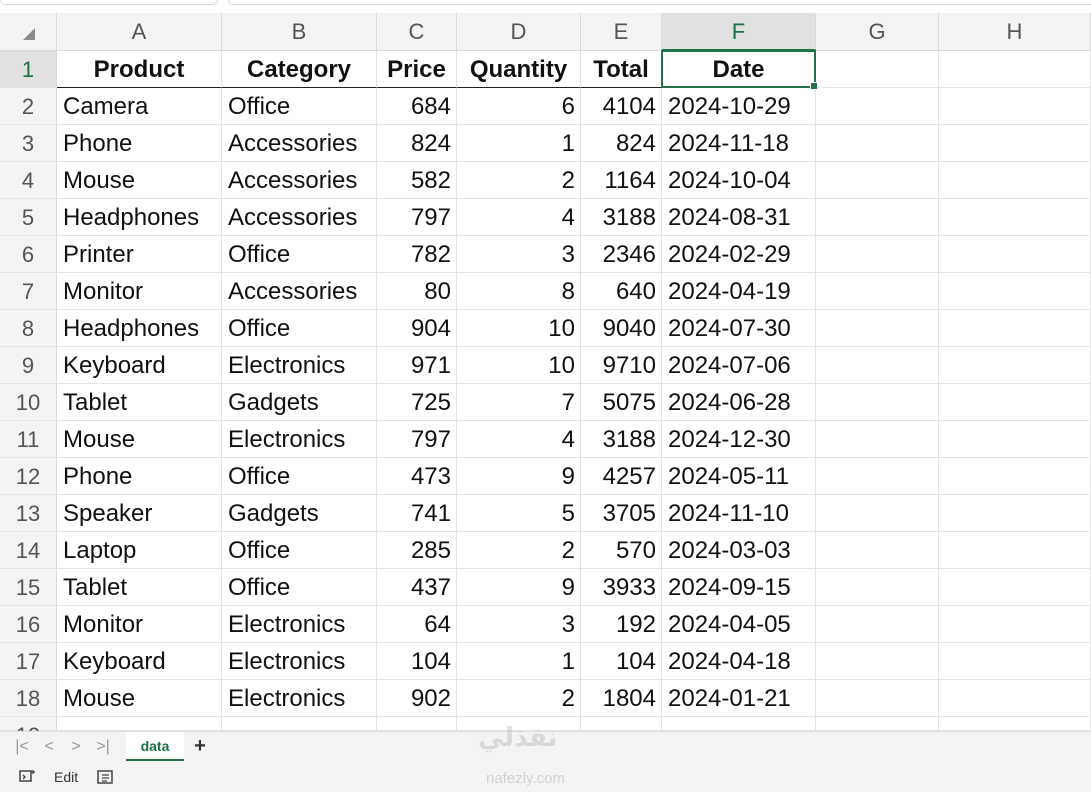  Describe the element at coordinates (739, 402) in the screenshot. I see `table-cell: 2024-06-28` at that location.